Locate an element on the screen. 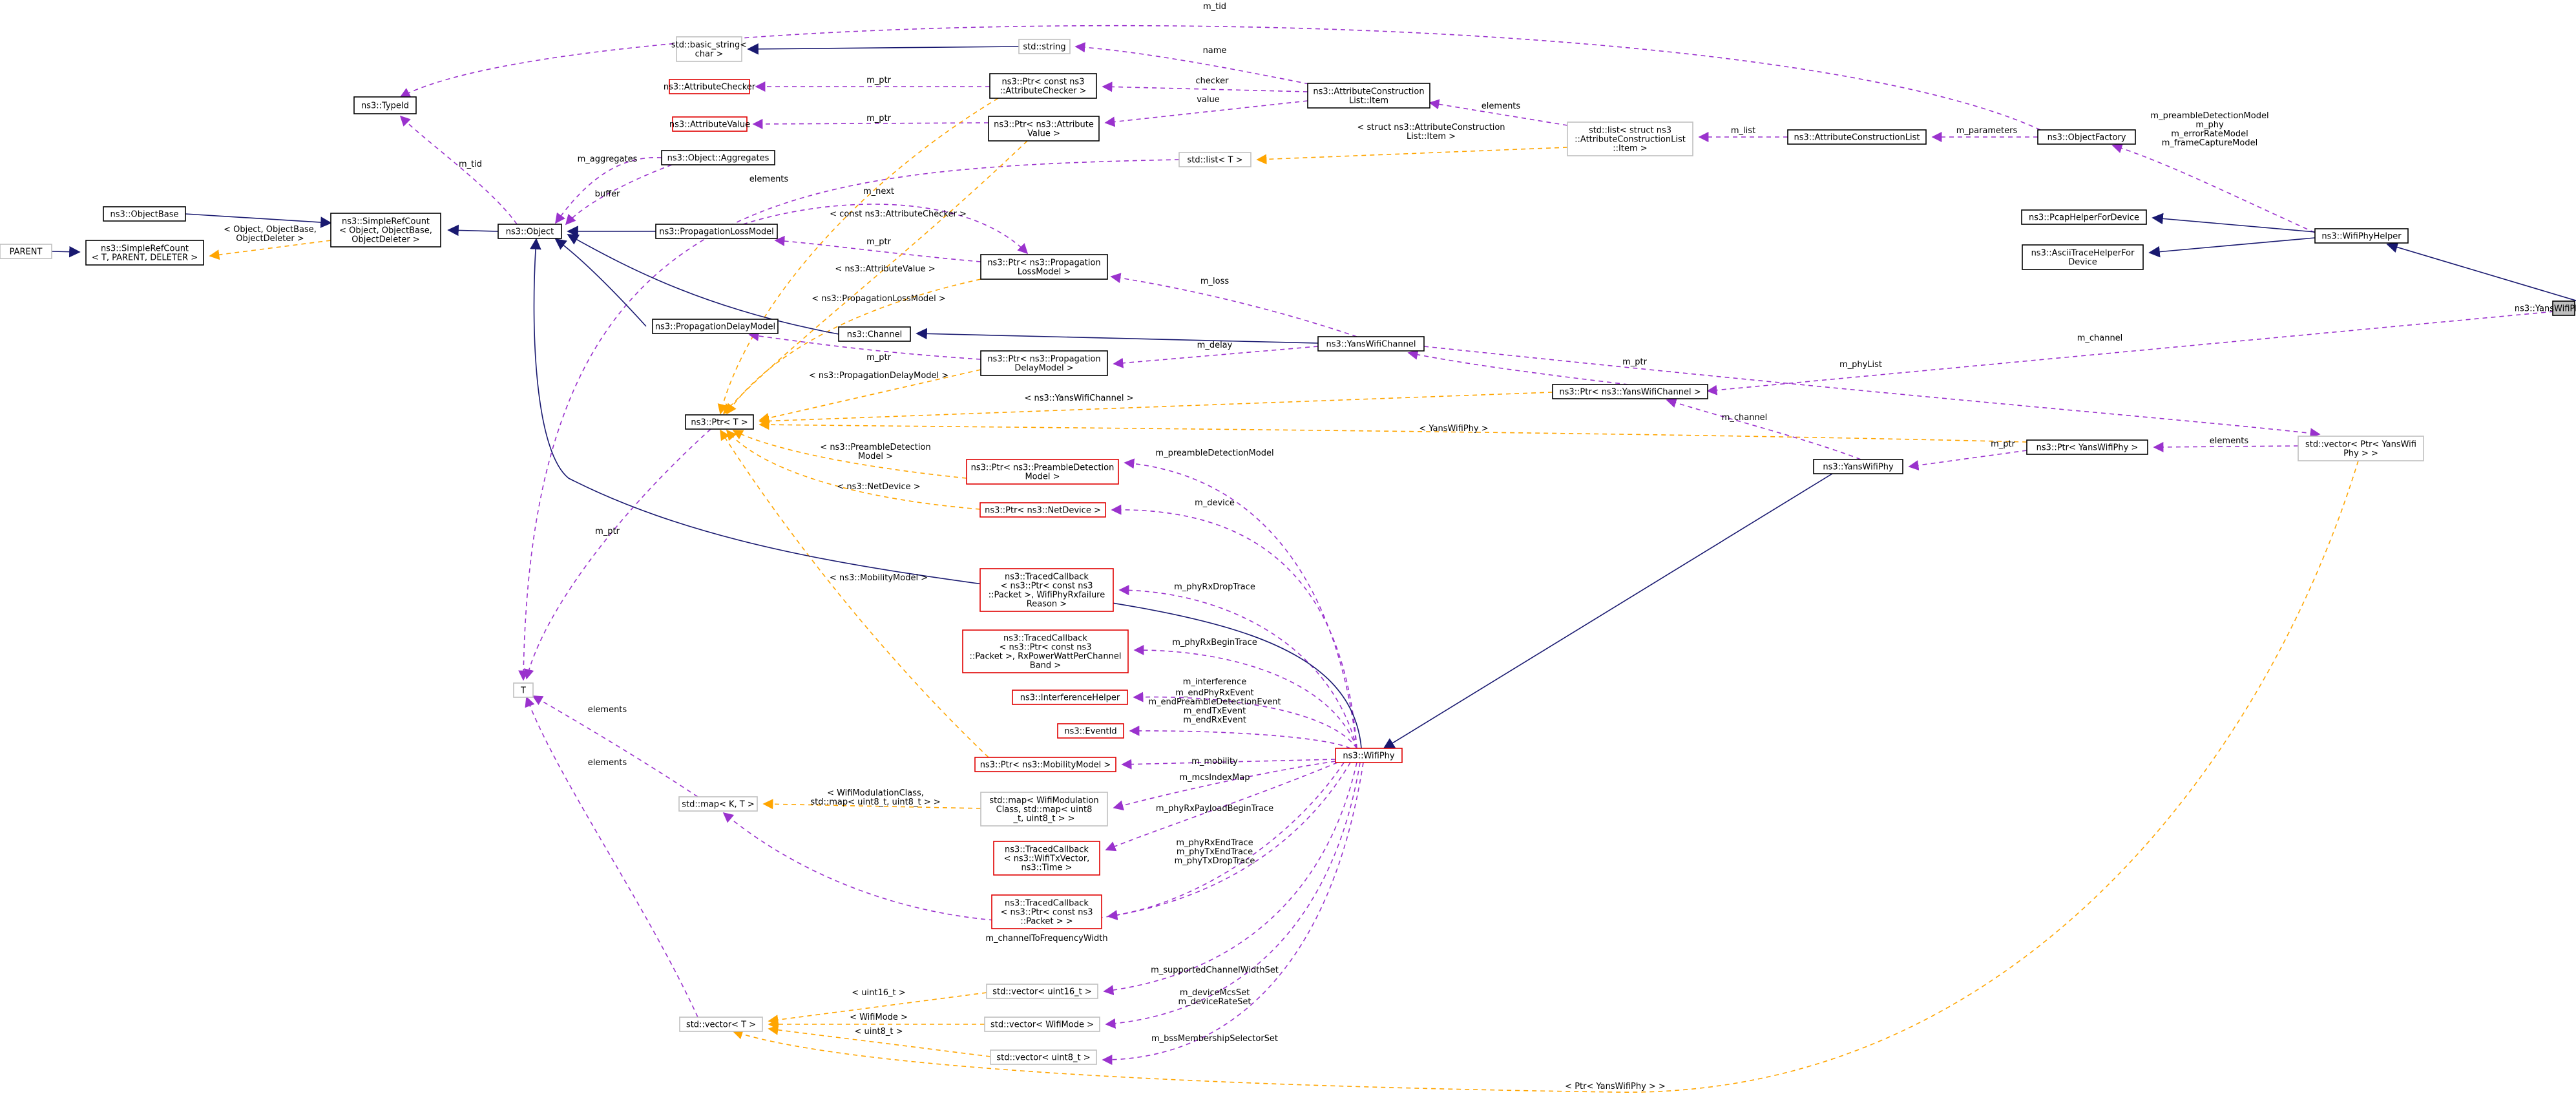  class-node-vector-uint8: std::vector< uint8_t > is located at coordinates (1043, 1057).